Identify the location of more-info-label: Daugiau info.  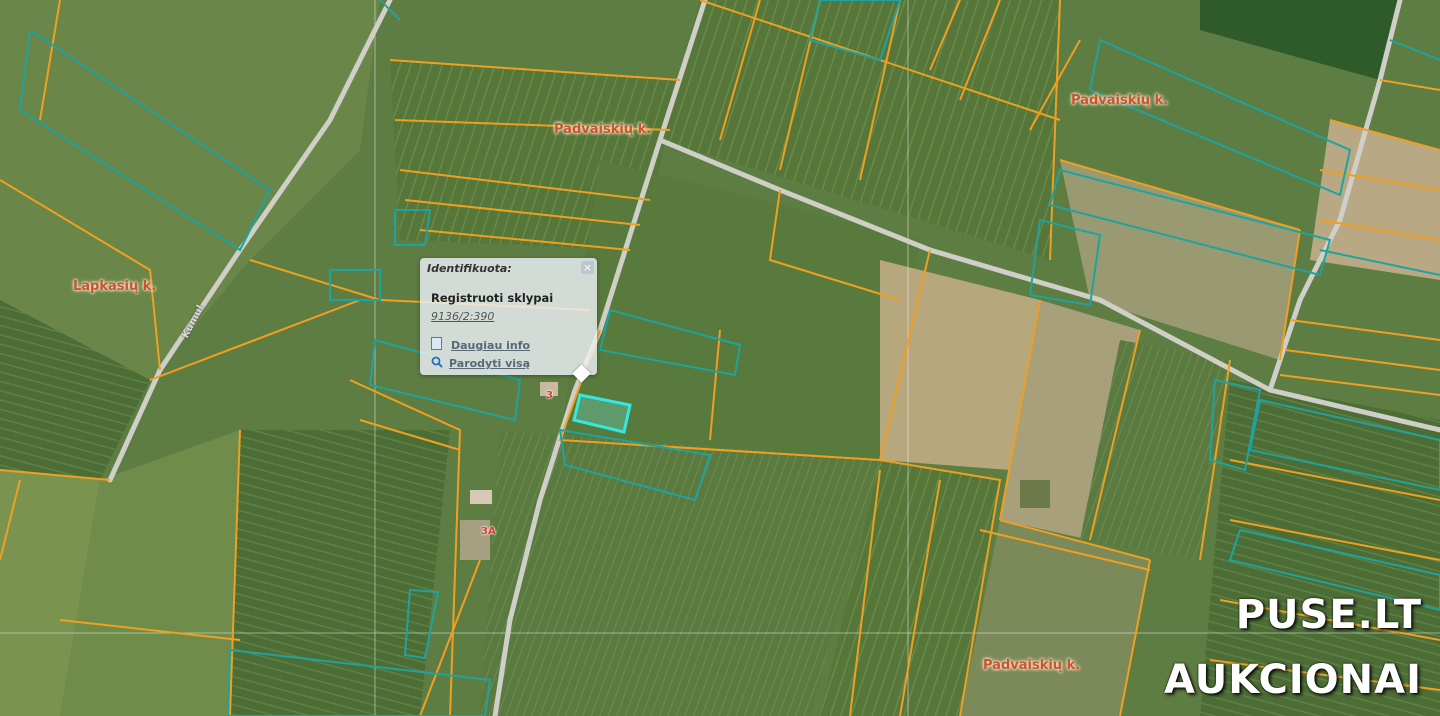
(491, 345).